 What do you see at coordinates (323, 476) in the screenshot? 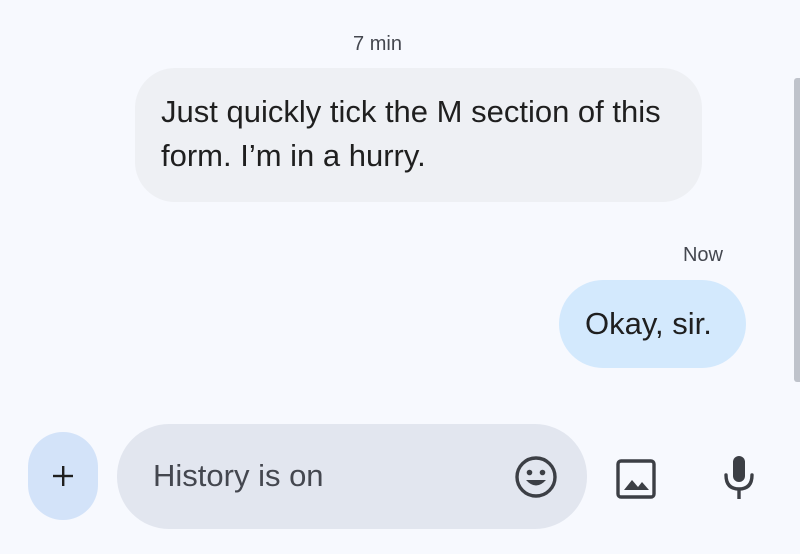
I see `message-input` at bounding box center [323, 476].